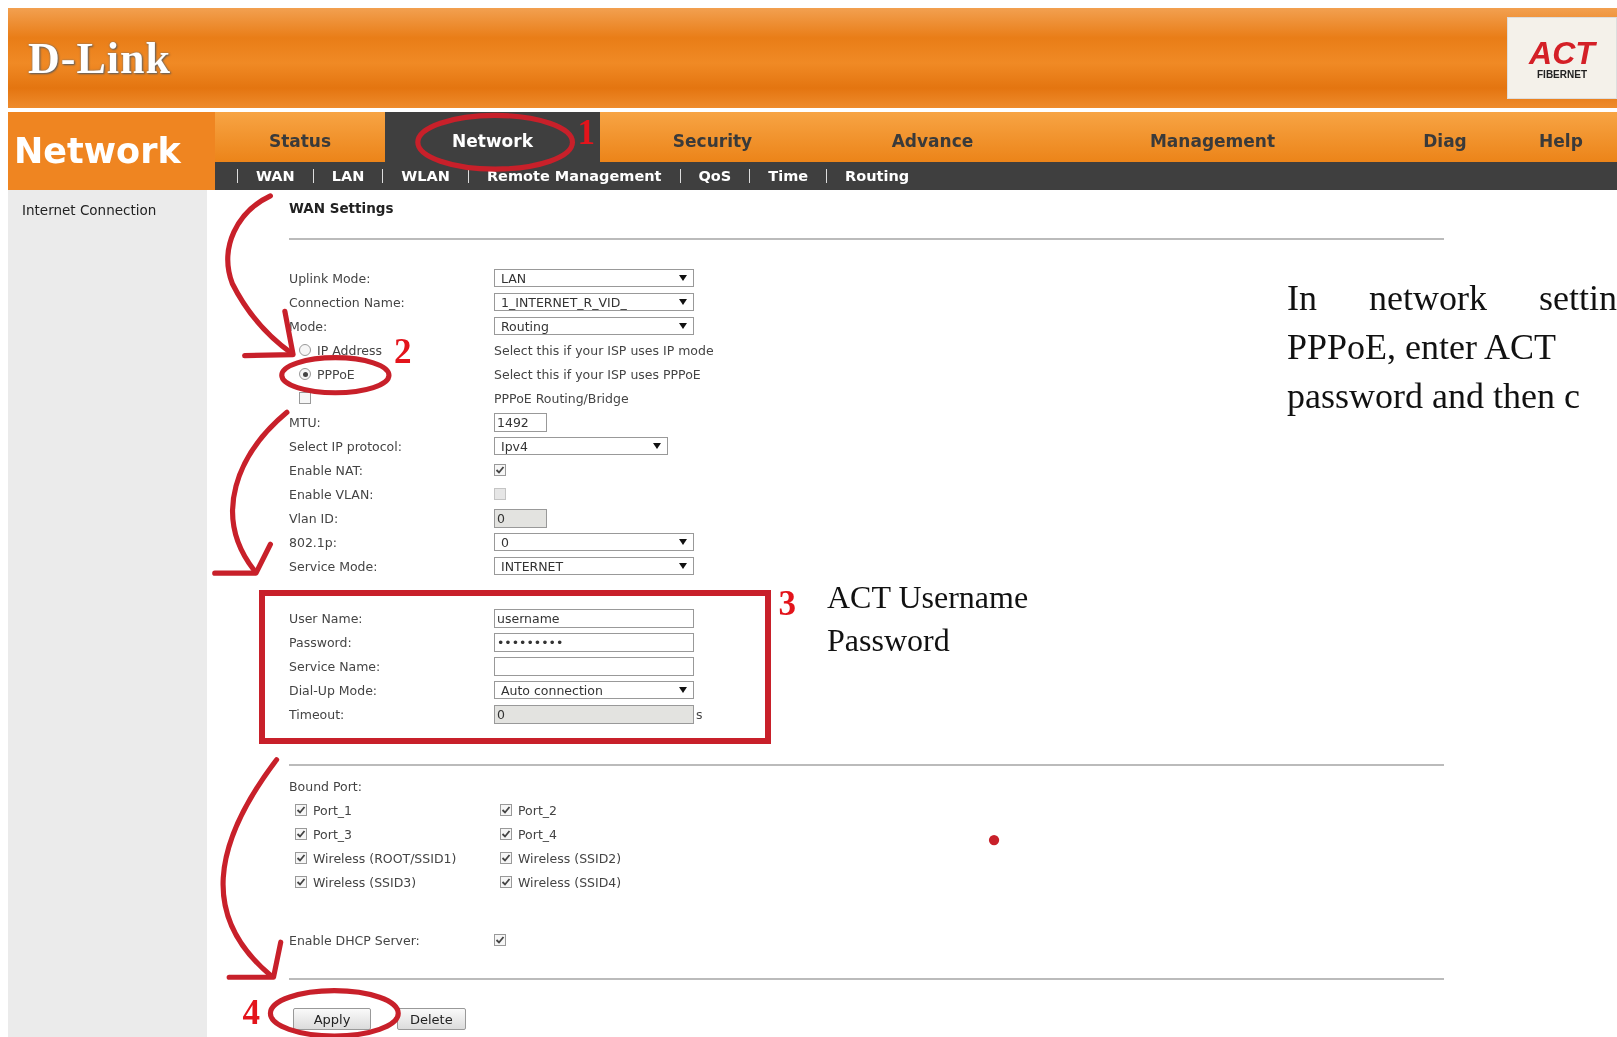 The image size is (1617, 1037). I want to click on field-label: Uplink Mode:, so click(330, 278).